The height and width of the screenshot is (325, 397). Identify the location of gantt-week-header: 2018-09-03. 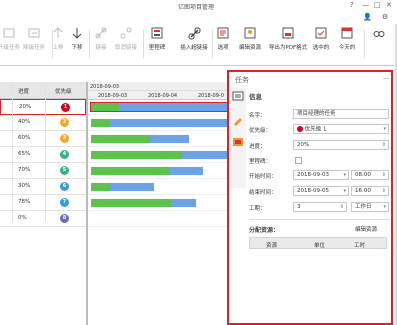
(158, 86).